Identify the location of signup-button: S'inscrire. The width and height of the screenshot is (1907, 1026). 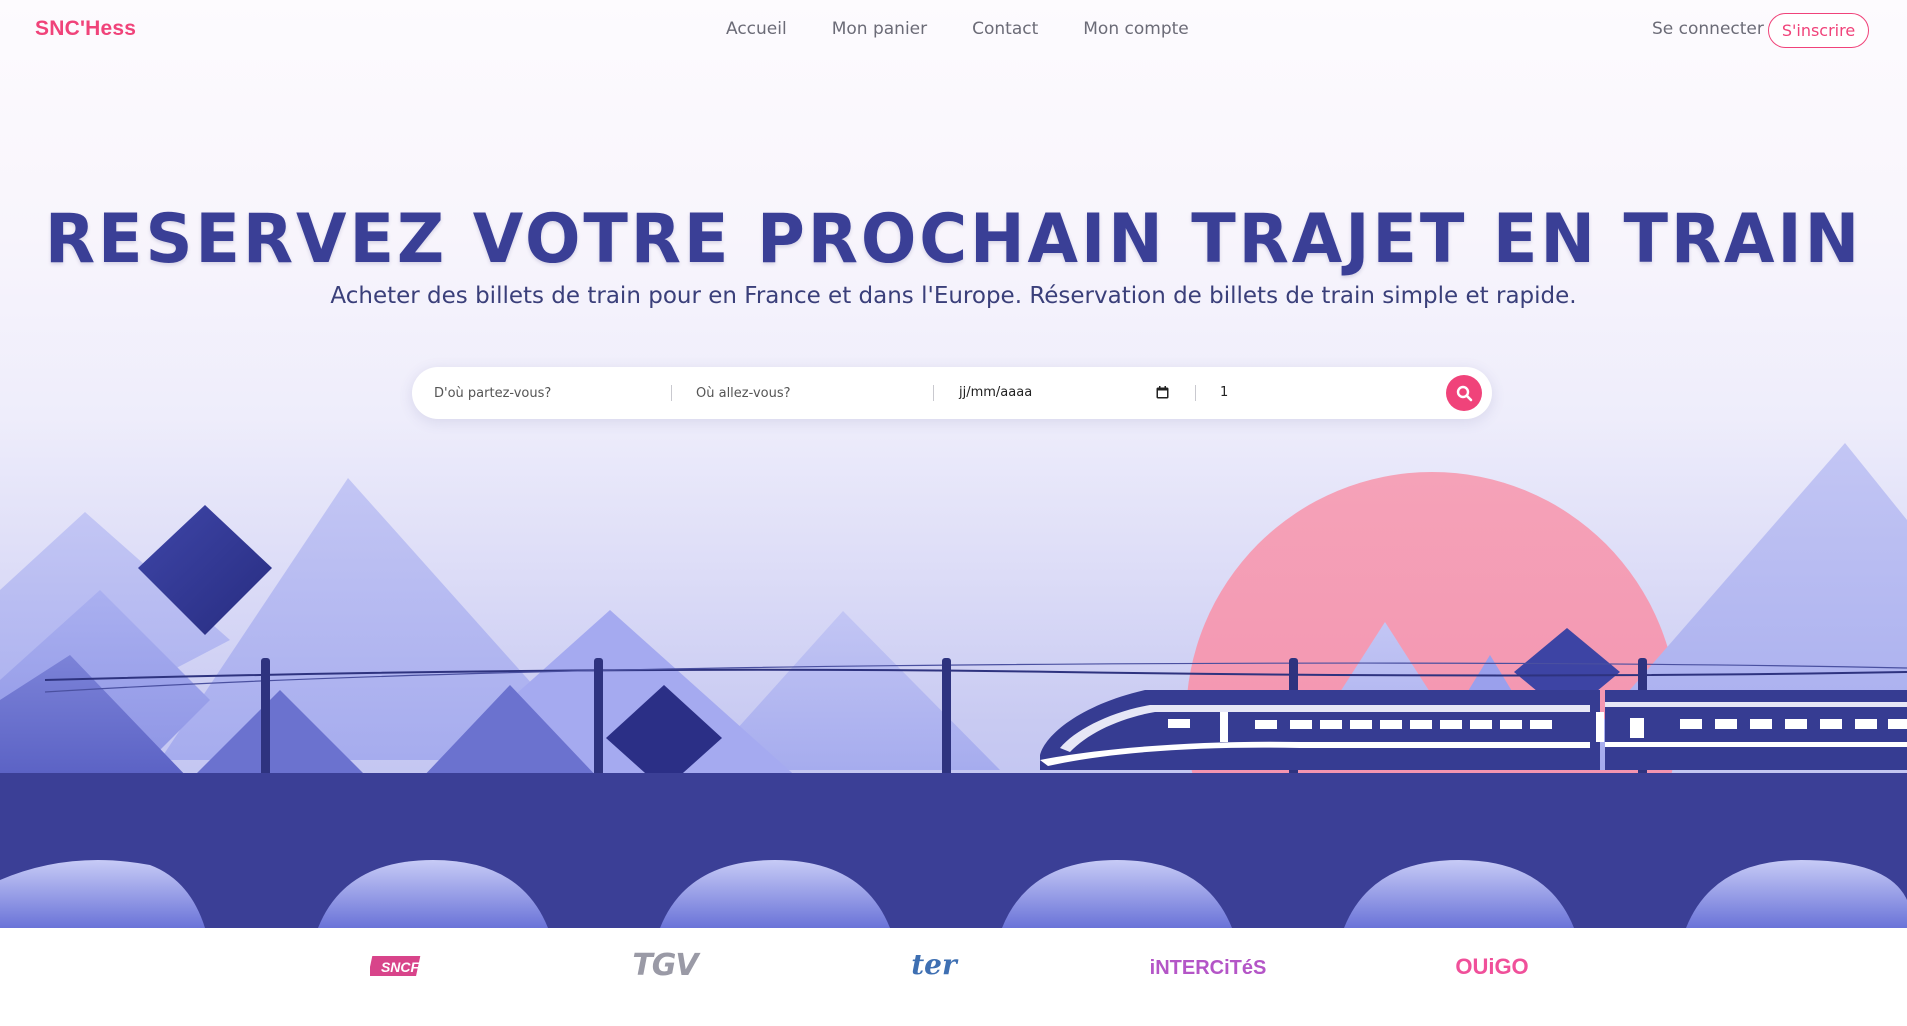
(1818, 30).